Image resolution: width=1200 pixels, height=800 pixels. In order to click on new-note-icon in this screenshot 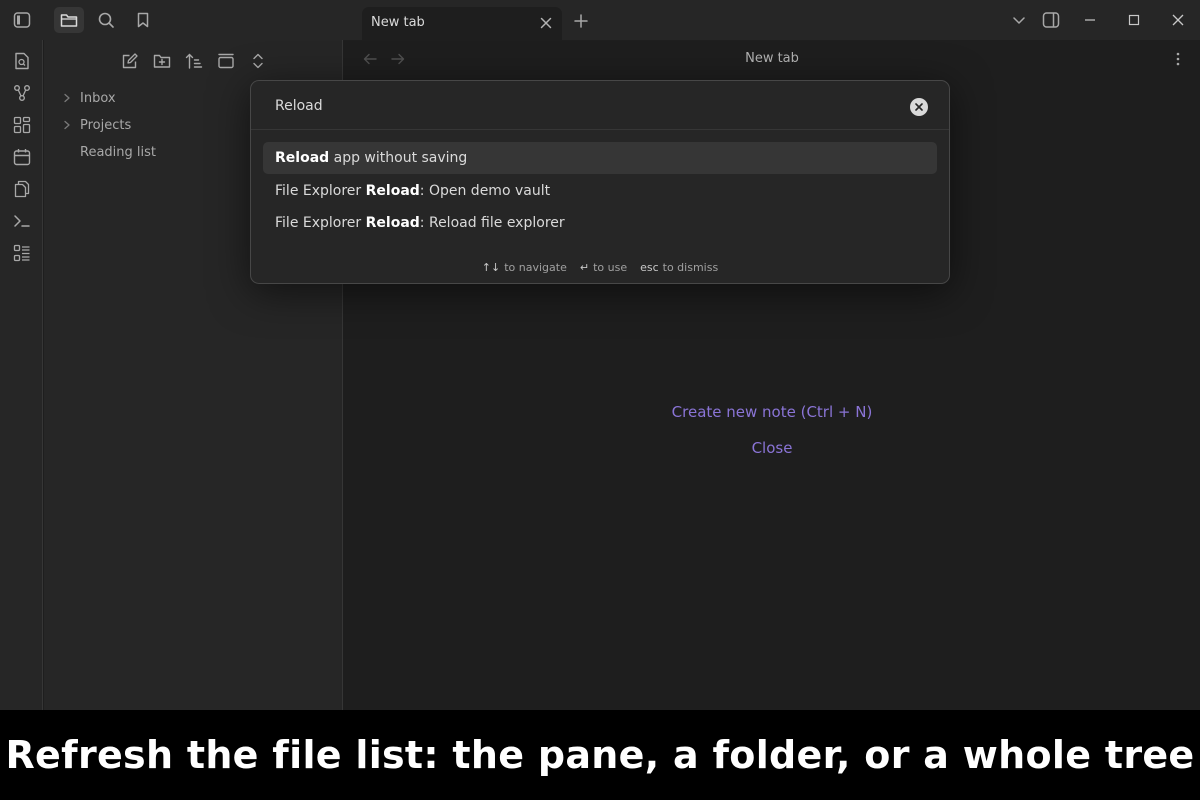, I will do `click(130, 61)`.